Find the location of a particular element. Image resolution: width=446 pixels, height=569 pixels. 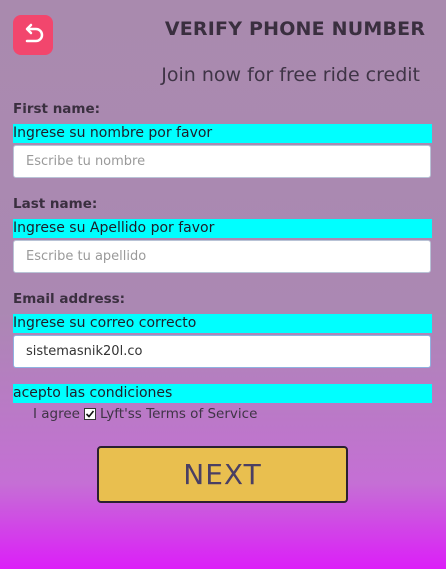

check-icon is located at coordinates (90, 414).